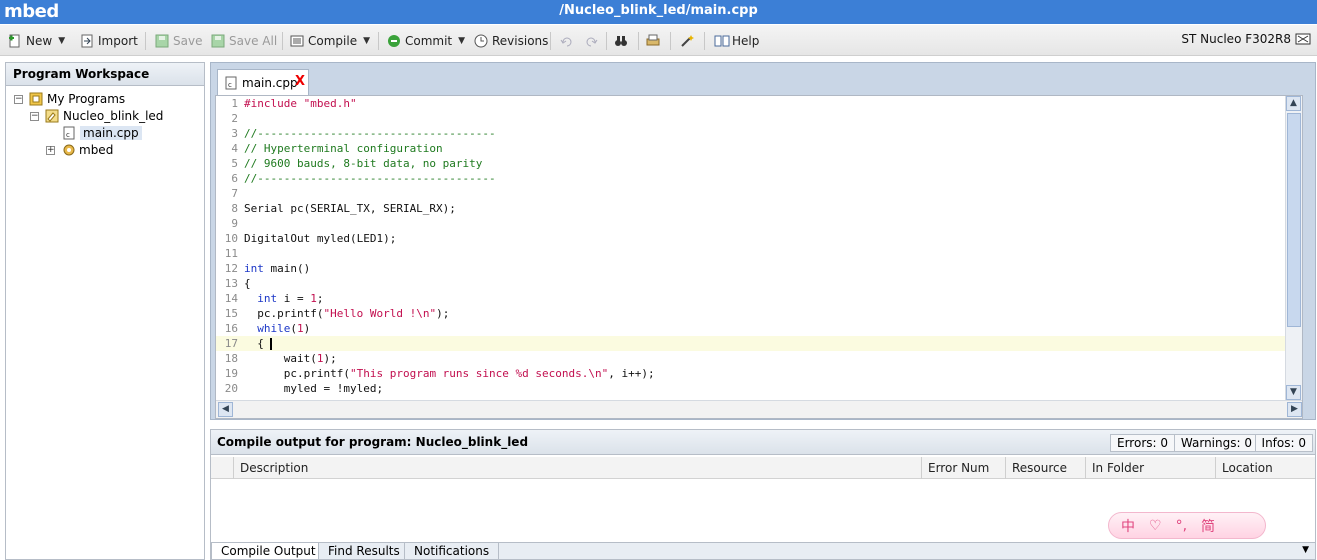 Image resolution: width=1317 pixels, height=560 pixels. I want to click on column-location: Location, so click(1265, 468).